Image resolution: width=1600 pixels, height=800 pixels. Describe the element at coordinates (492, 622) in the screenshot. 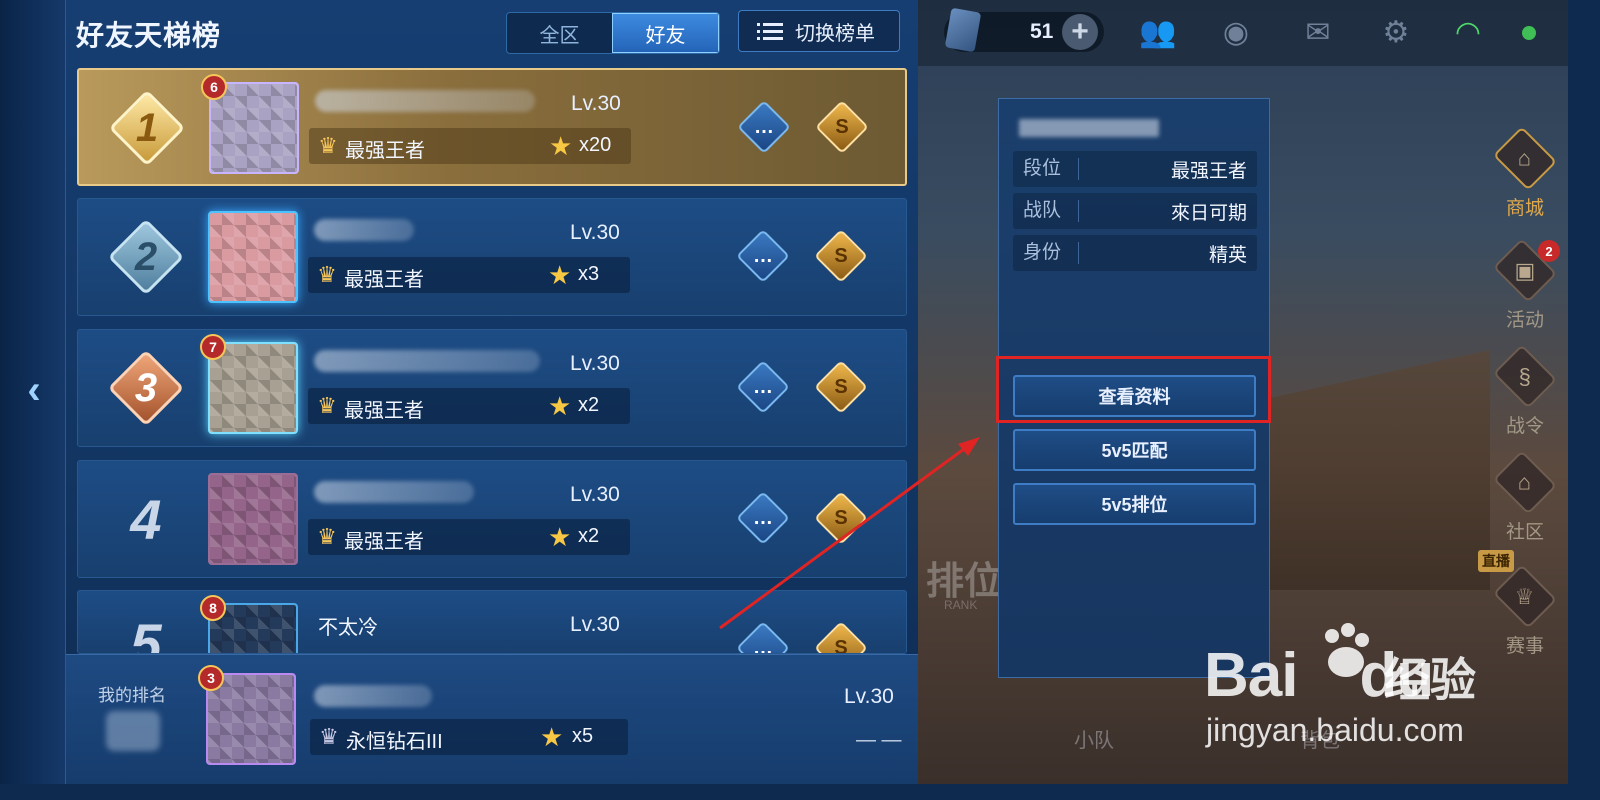

I see `ladder-row: 5 8 不太冷 Lv.30 … S` at that location.